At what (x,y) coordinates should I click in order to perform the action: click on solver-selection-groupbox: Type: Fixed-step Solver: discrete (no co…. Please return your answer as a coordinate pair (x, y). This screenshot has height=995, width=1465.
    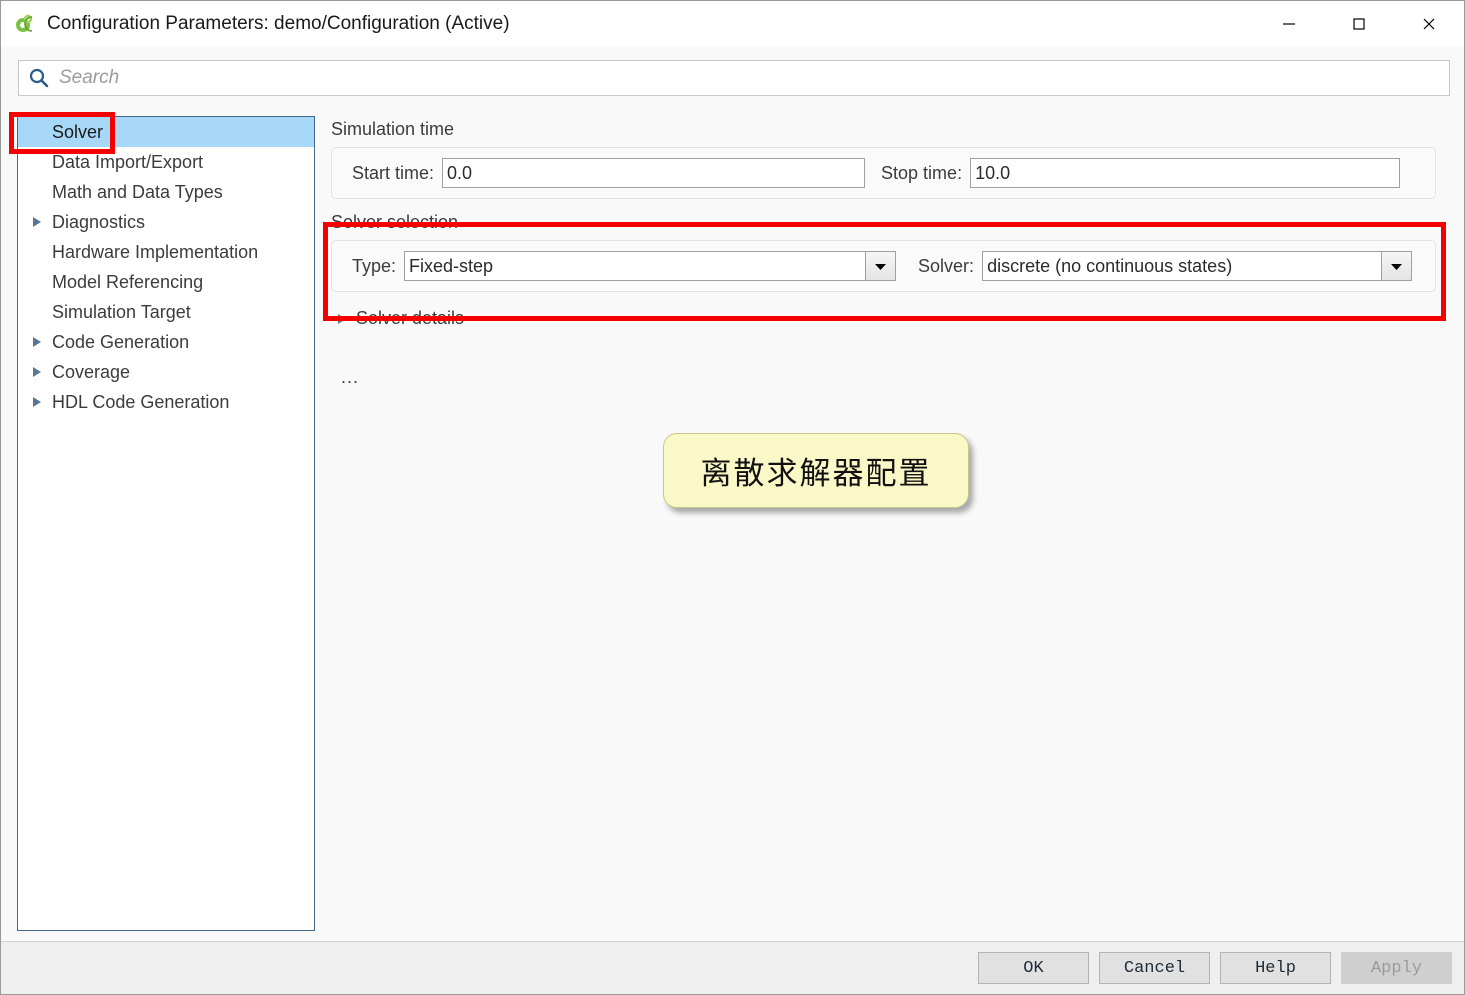
    Looking at the image, I should click on (883, 266).